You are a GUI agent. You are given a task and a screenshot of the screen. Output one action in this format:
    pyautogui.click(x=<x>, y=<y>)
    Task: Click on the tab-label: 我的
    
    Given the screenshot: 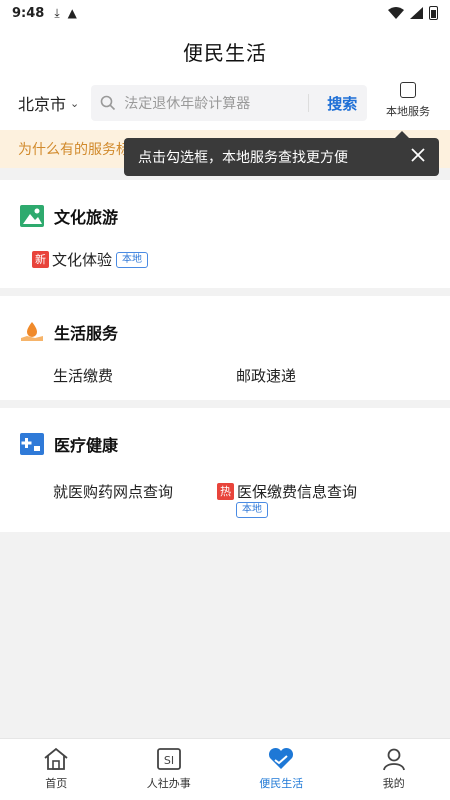 What is the action you would take?
    pyautogui.click(x=393, y=783)
    